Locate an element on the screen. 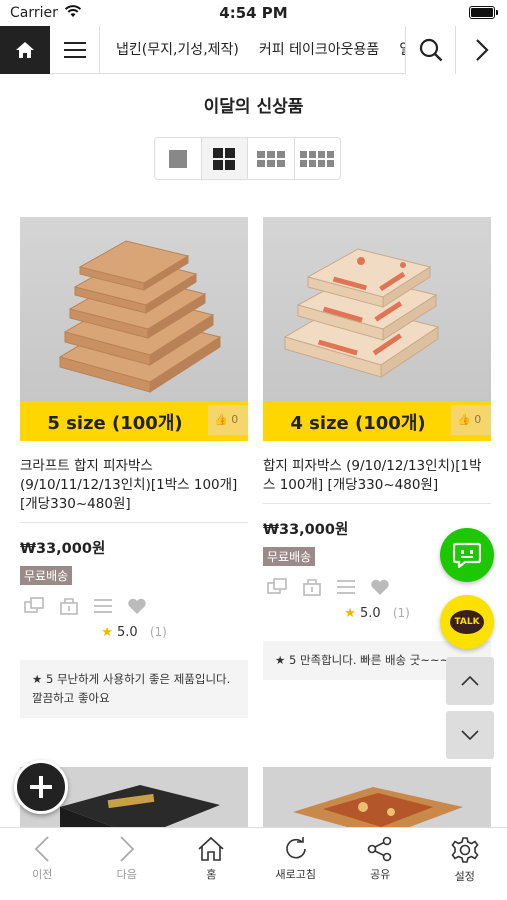 This screenshot has height=900, width=507. grid-2-icon is located at coordinates (224, 158).